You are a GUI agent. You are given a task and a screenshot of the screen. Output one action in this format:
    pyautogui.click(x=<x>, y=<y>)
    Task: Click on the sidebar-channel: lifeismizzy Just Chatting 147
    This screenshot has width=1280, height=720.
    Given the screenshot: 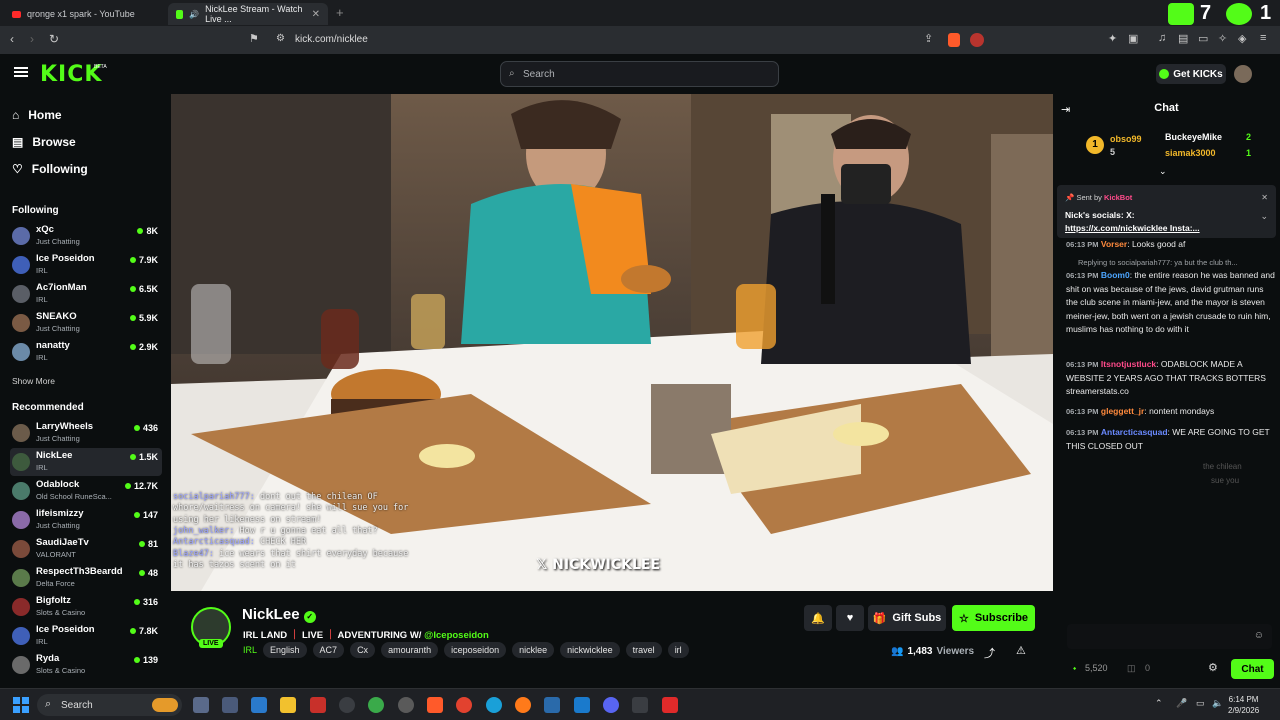 What is the action you would take?
    pyautogui.click(x=86, y=520)
    